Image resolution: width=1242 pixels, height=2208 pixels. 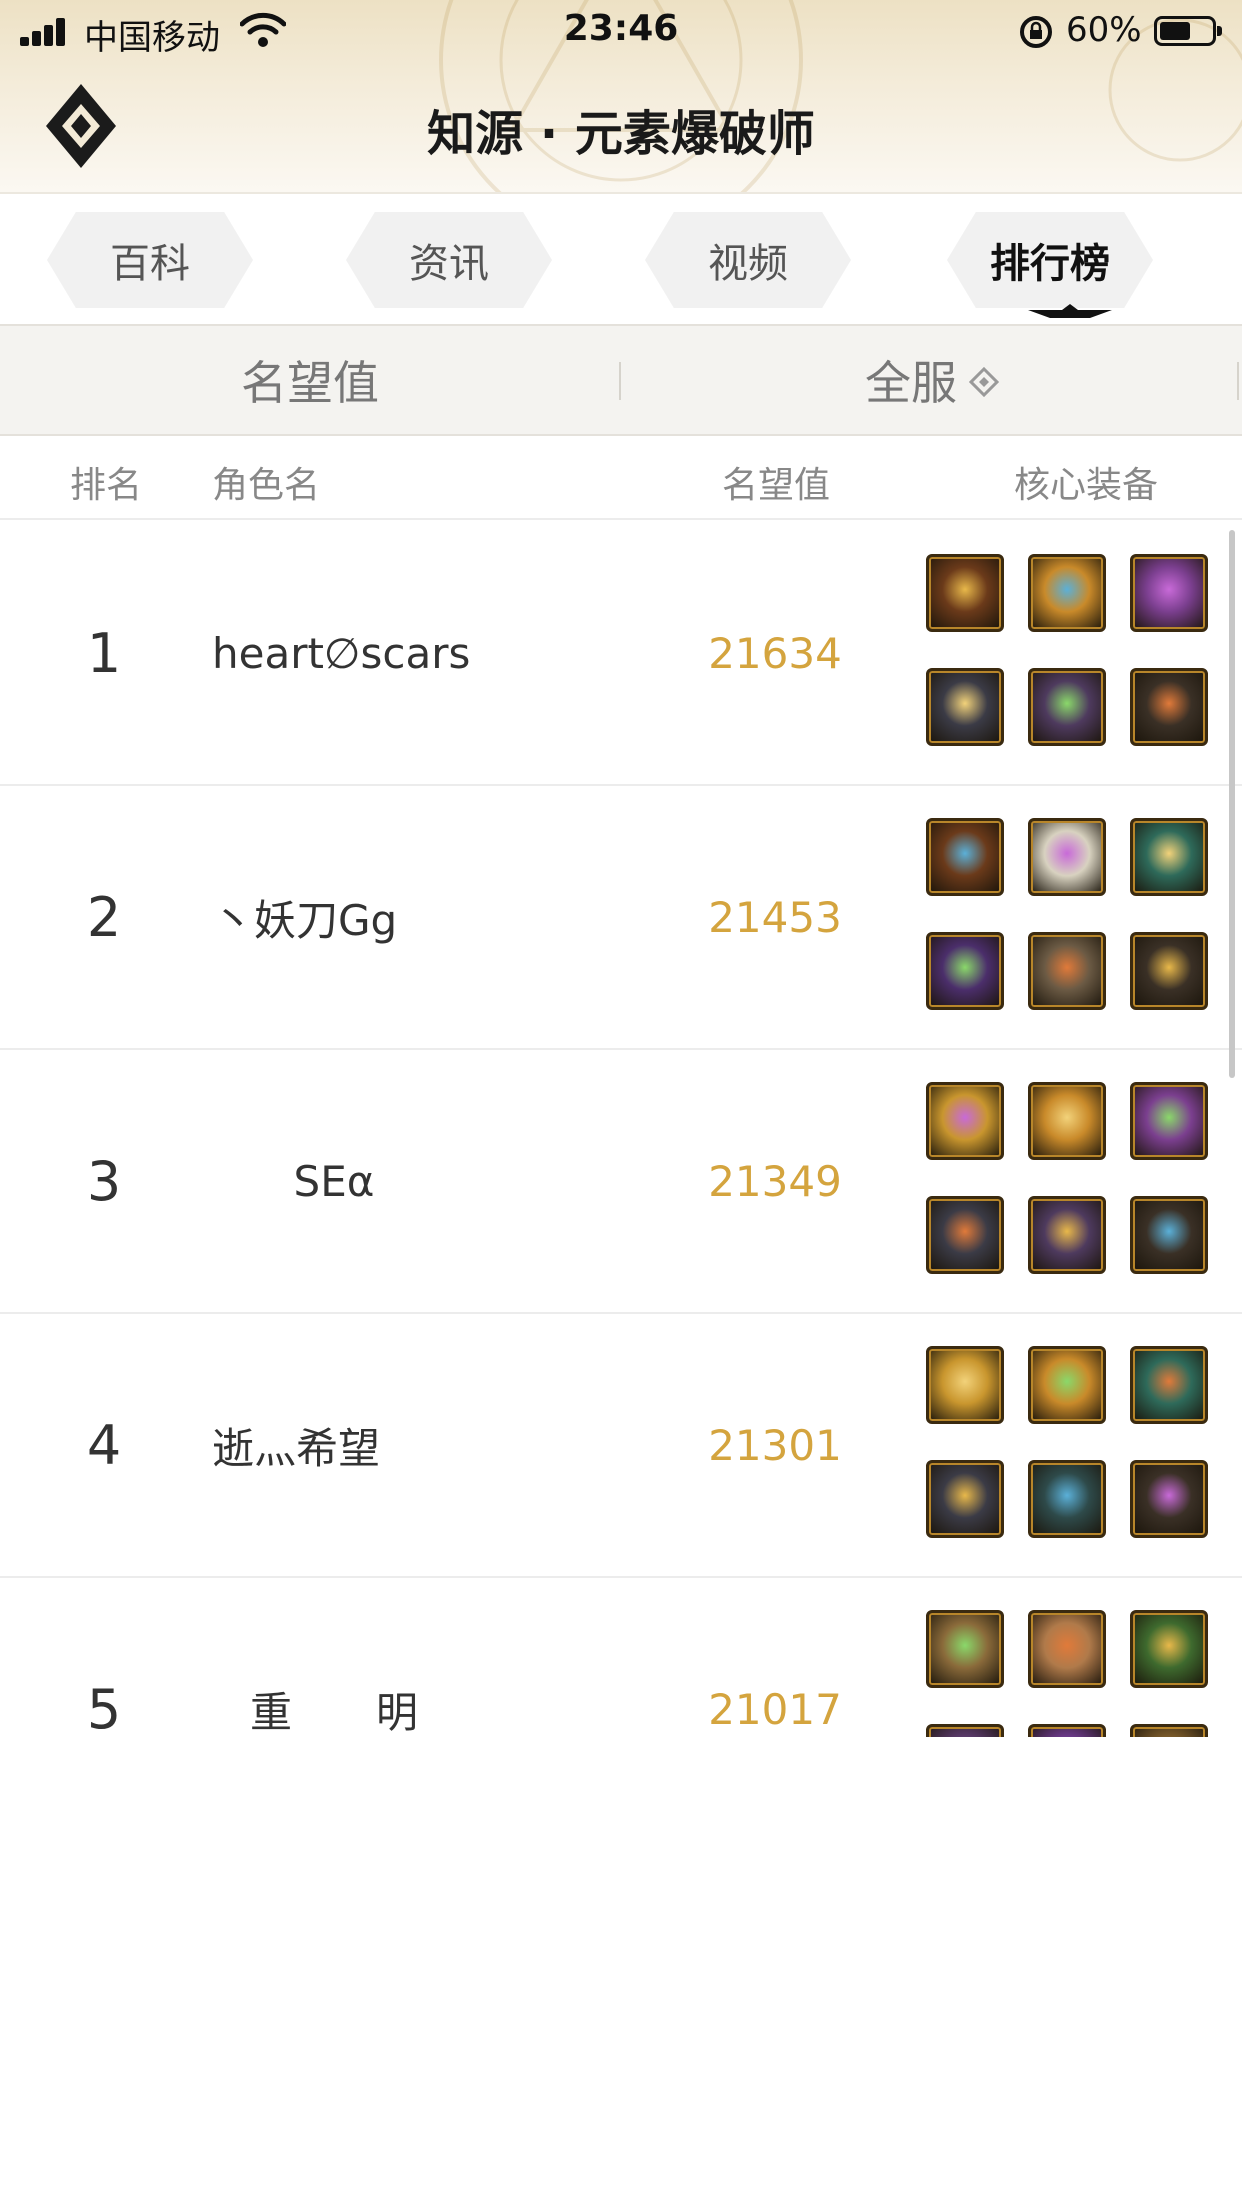 What do you see at coordinates (775, 1181) in the screenshot?
I see `row-score: 21349` at bounding box center [775, 1181].